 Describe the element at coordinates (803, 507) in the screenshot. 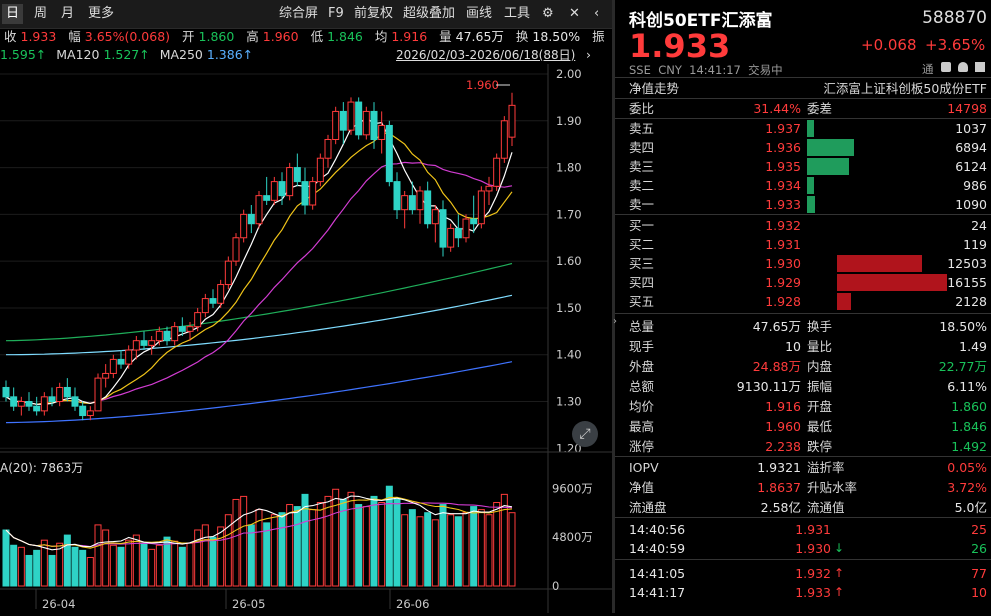

I see `etf-row: 流通盘 2.58亿 流通值 5.0亿` at that location.